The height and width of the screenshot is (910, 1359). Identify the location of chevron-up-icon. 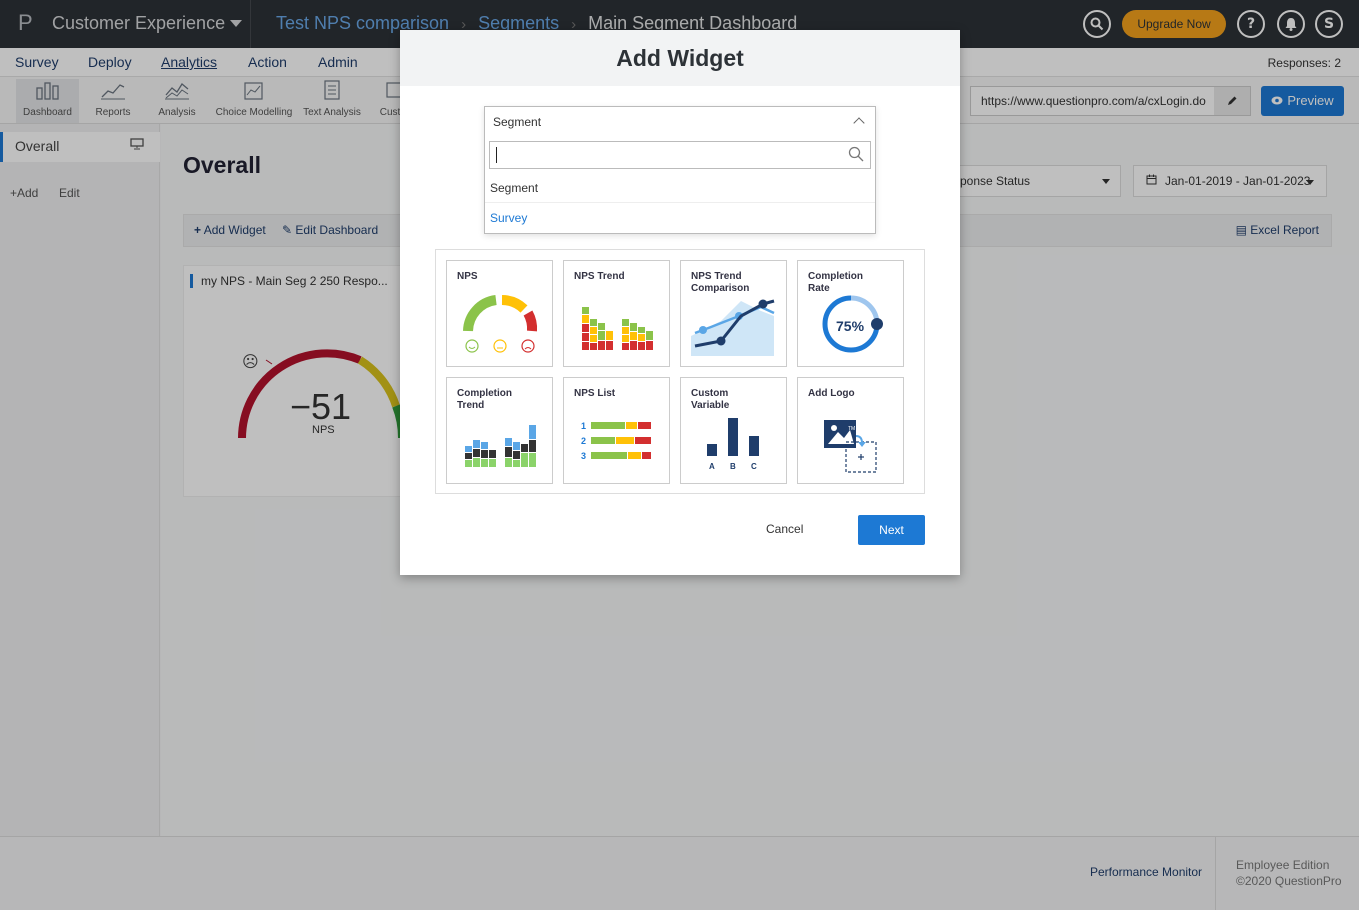
(859, 123).